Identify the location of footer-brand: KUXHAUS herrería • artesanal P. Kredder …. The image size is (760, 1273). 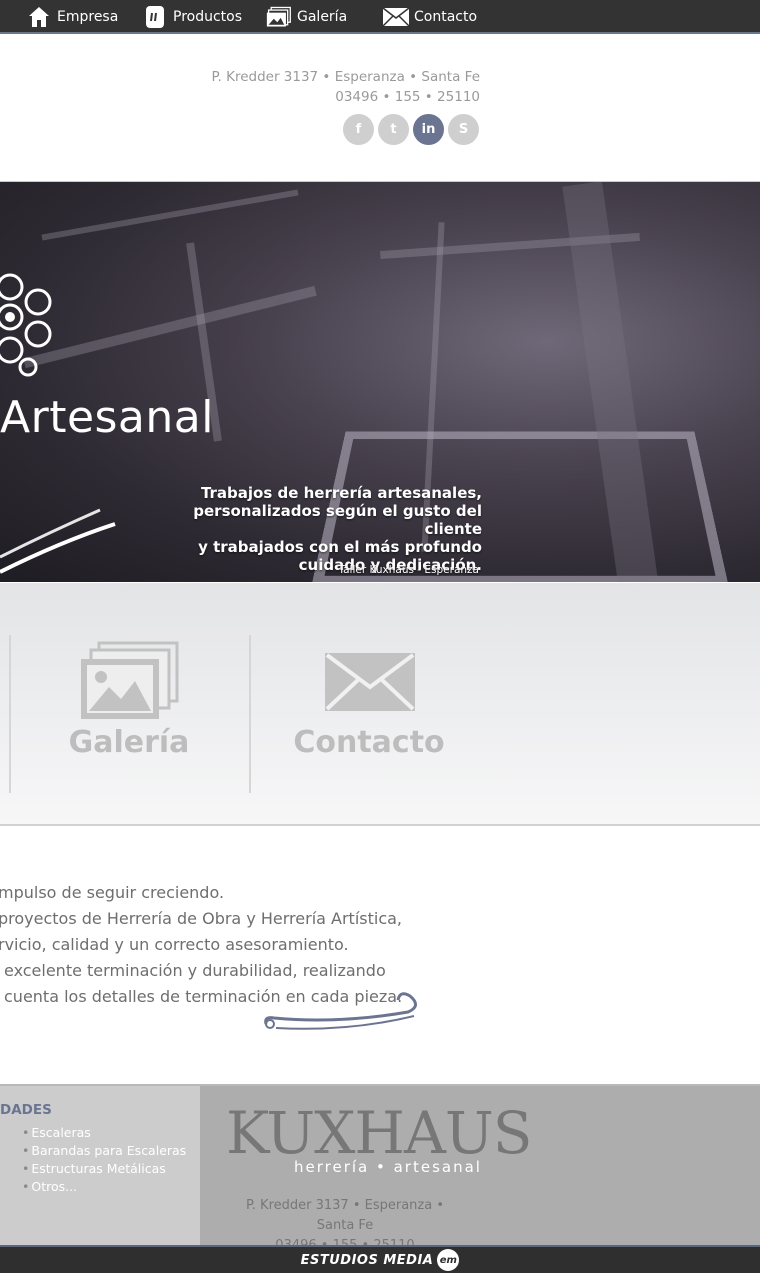
(480, 1168).